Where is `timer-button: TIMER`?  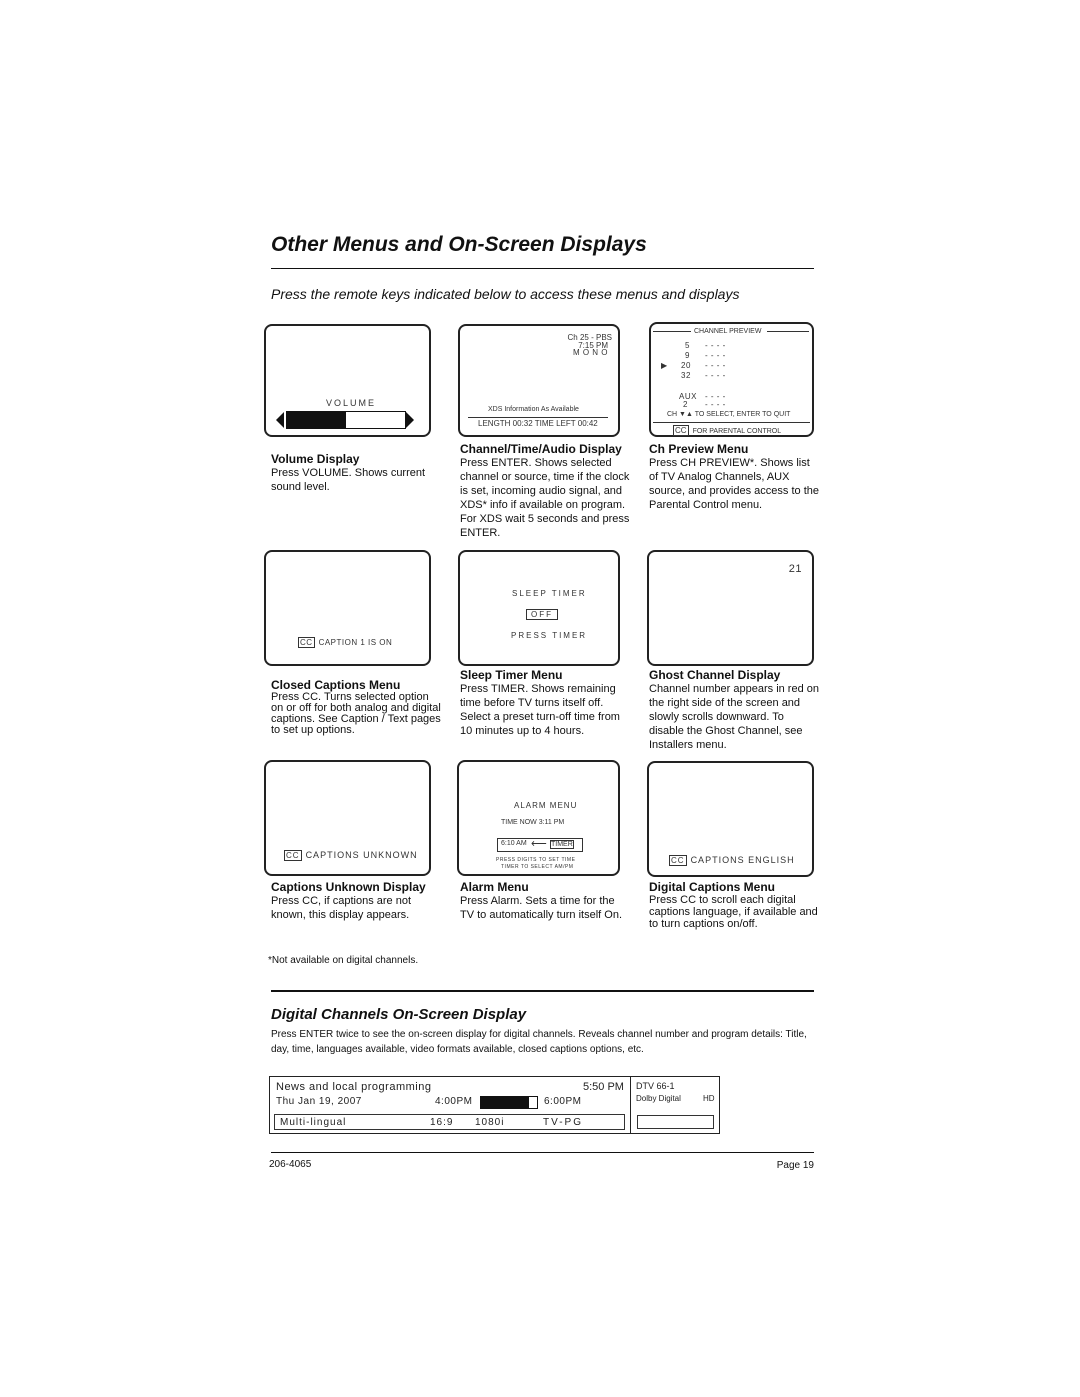 timer-button: TIMER is located at coordinates (562, 844).